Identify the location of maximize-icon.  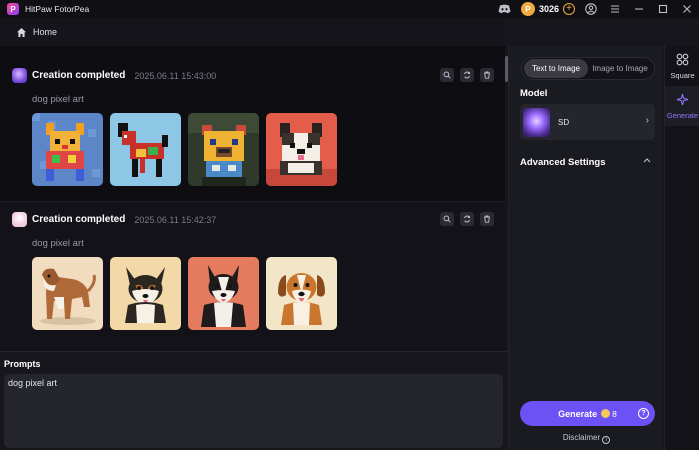
(663, 9).